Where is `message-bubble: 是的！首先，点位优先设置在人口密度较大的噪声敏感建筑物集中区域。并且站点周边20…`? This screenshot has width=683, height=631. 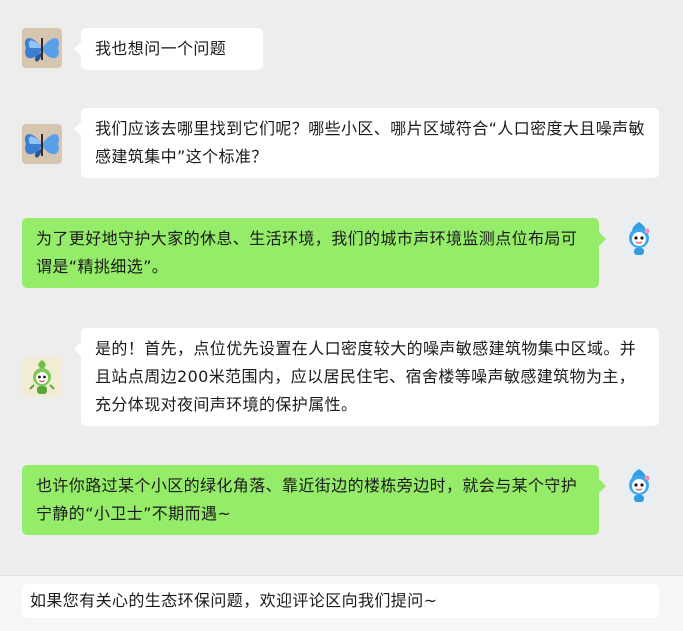 message-bubble: 是的！首先，点位优先设置在人口密度较大的噪声敏感建筑物集中区域。并且站点周边20… is located at coordinates (366, 377).